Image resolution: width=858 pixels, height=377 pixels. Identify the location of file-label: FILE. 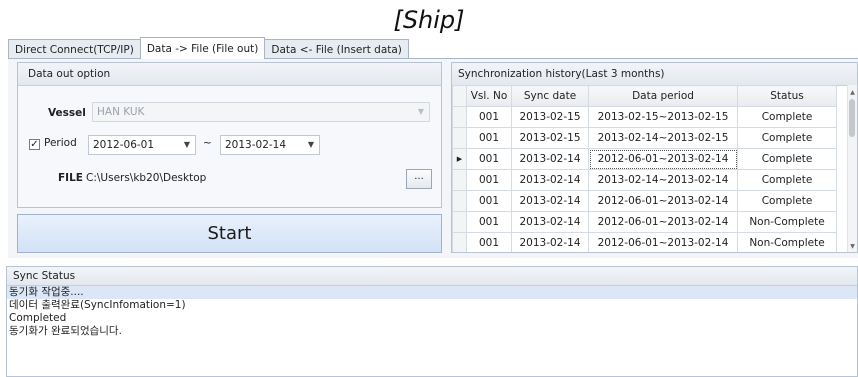
(70, 178).